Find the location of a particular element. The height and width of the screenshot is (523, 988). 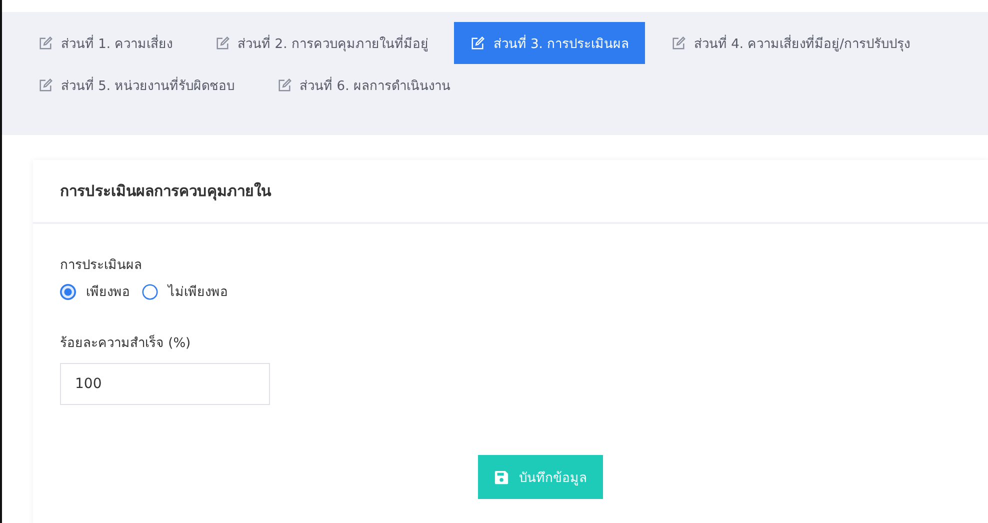

radio-option: เพียงพอ is located at coordinates (95, 291).